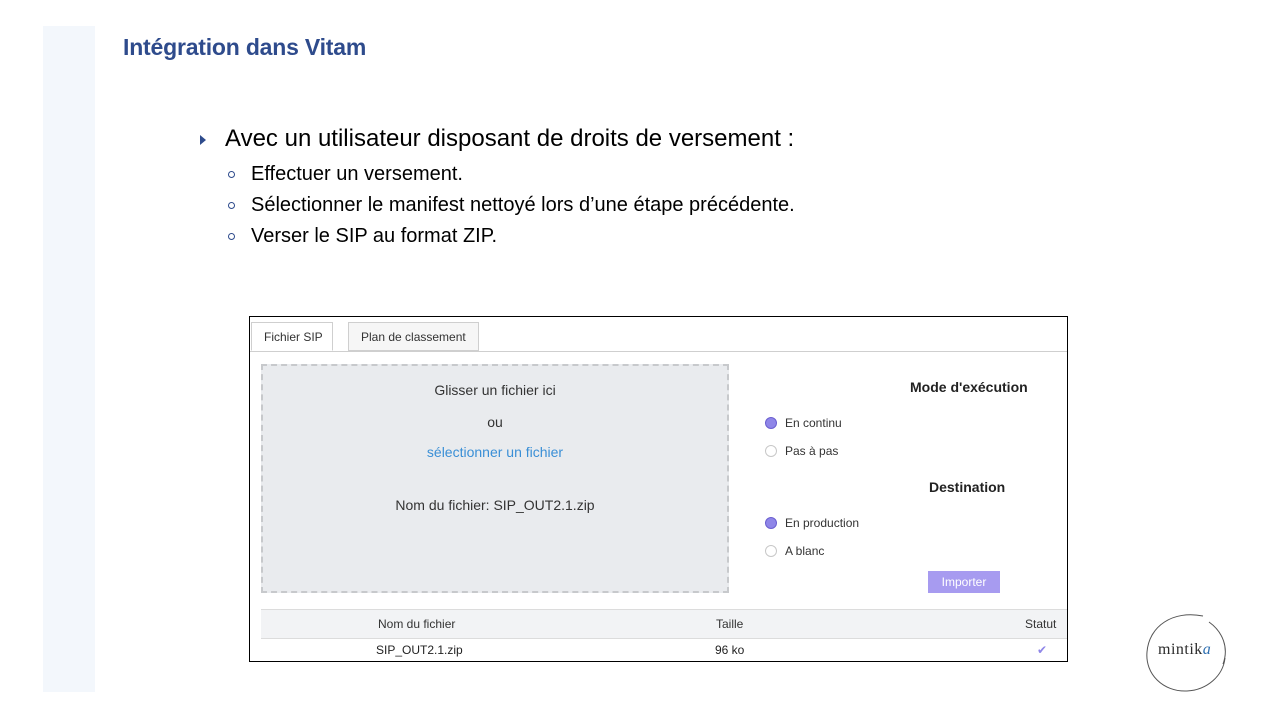 This screenshot has width=1280, height=720. Describe the element at coordinates (822, 523) in the screenshot. I see `radio-label: En production` at that location.